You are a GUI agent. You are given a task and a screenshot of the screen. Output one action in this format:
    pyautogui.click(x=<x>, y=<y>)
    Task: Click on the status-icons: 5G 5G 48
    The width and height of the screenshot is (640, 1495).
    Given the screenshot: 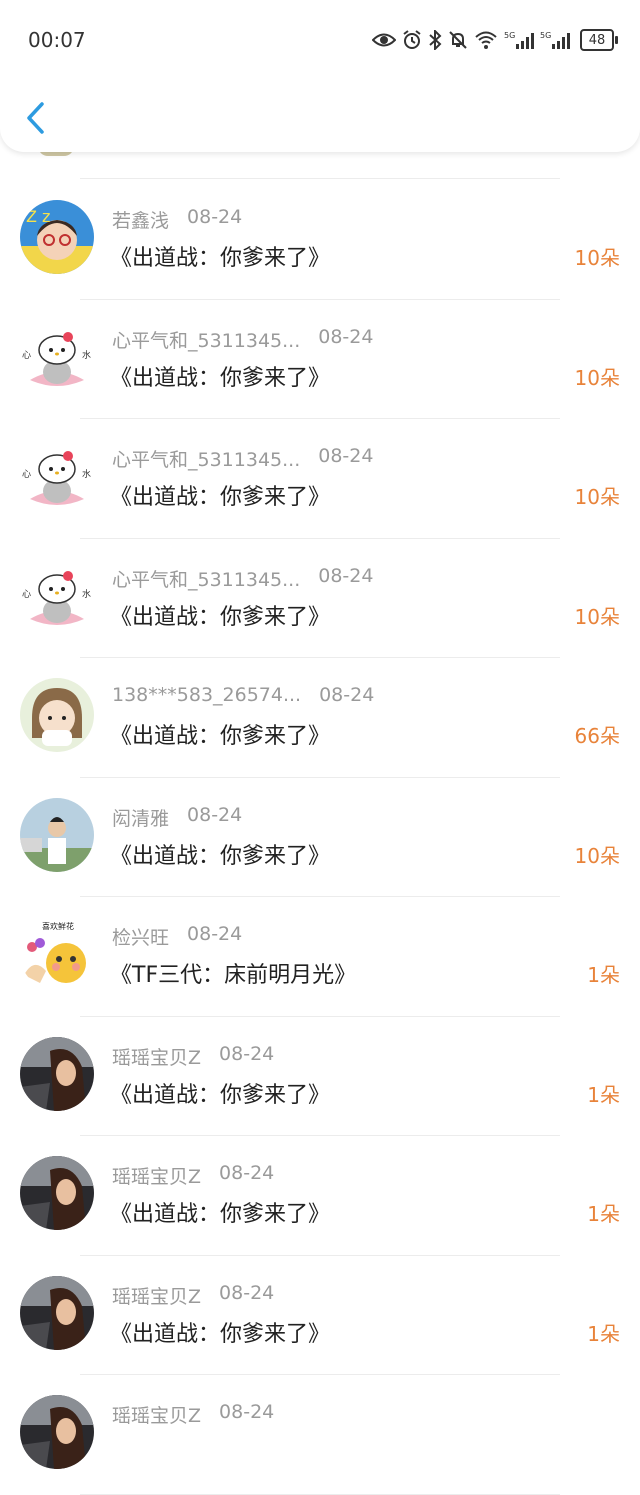 What is the action you would take?
    pyautogui.click(x=495, y=40)
    